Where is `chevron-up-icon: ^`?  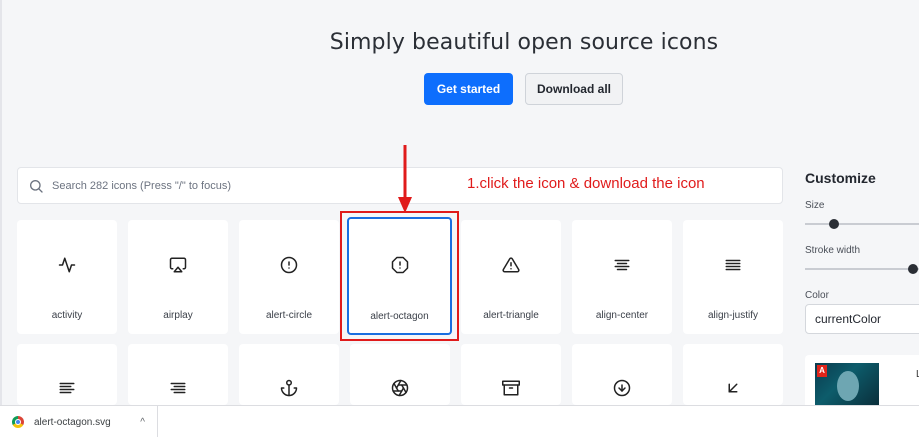
chevron-up-icon: ^ is located at coordinates (142, 422).